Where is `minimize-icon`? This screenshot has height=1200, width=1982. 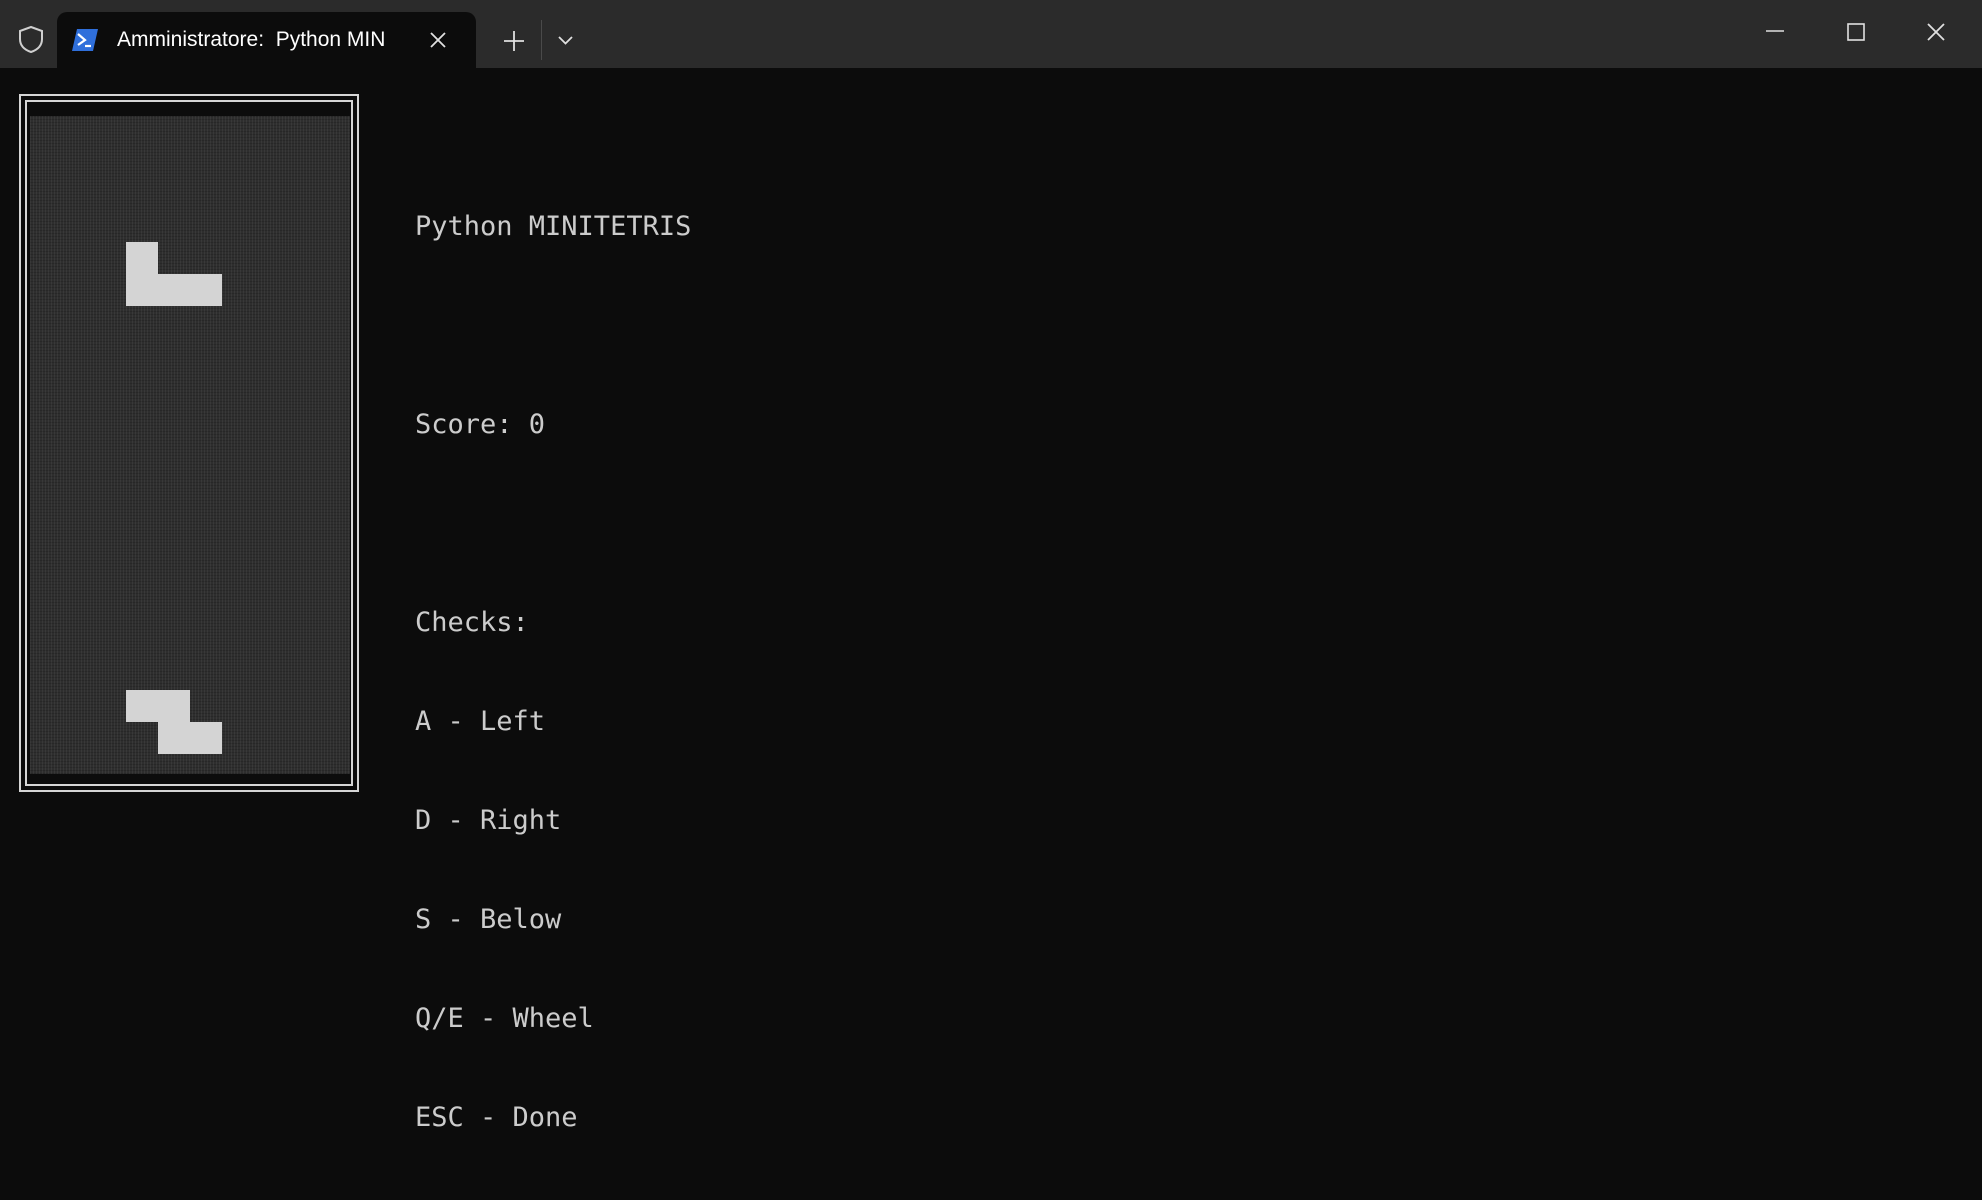 minimize-icon is located at coordinates (1775, 32).